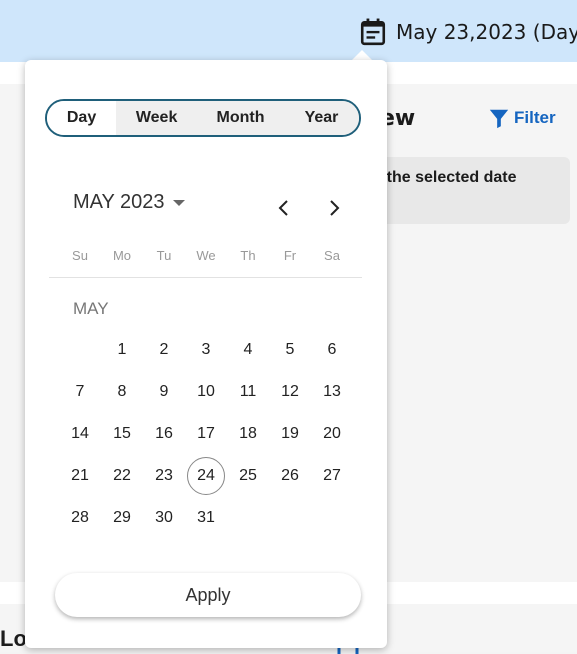 This screenshot has width=577, height=654. Describe the element at coordinates (332, 392) in the screenshot. I see `day-cell: 13` at that location.